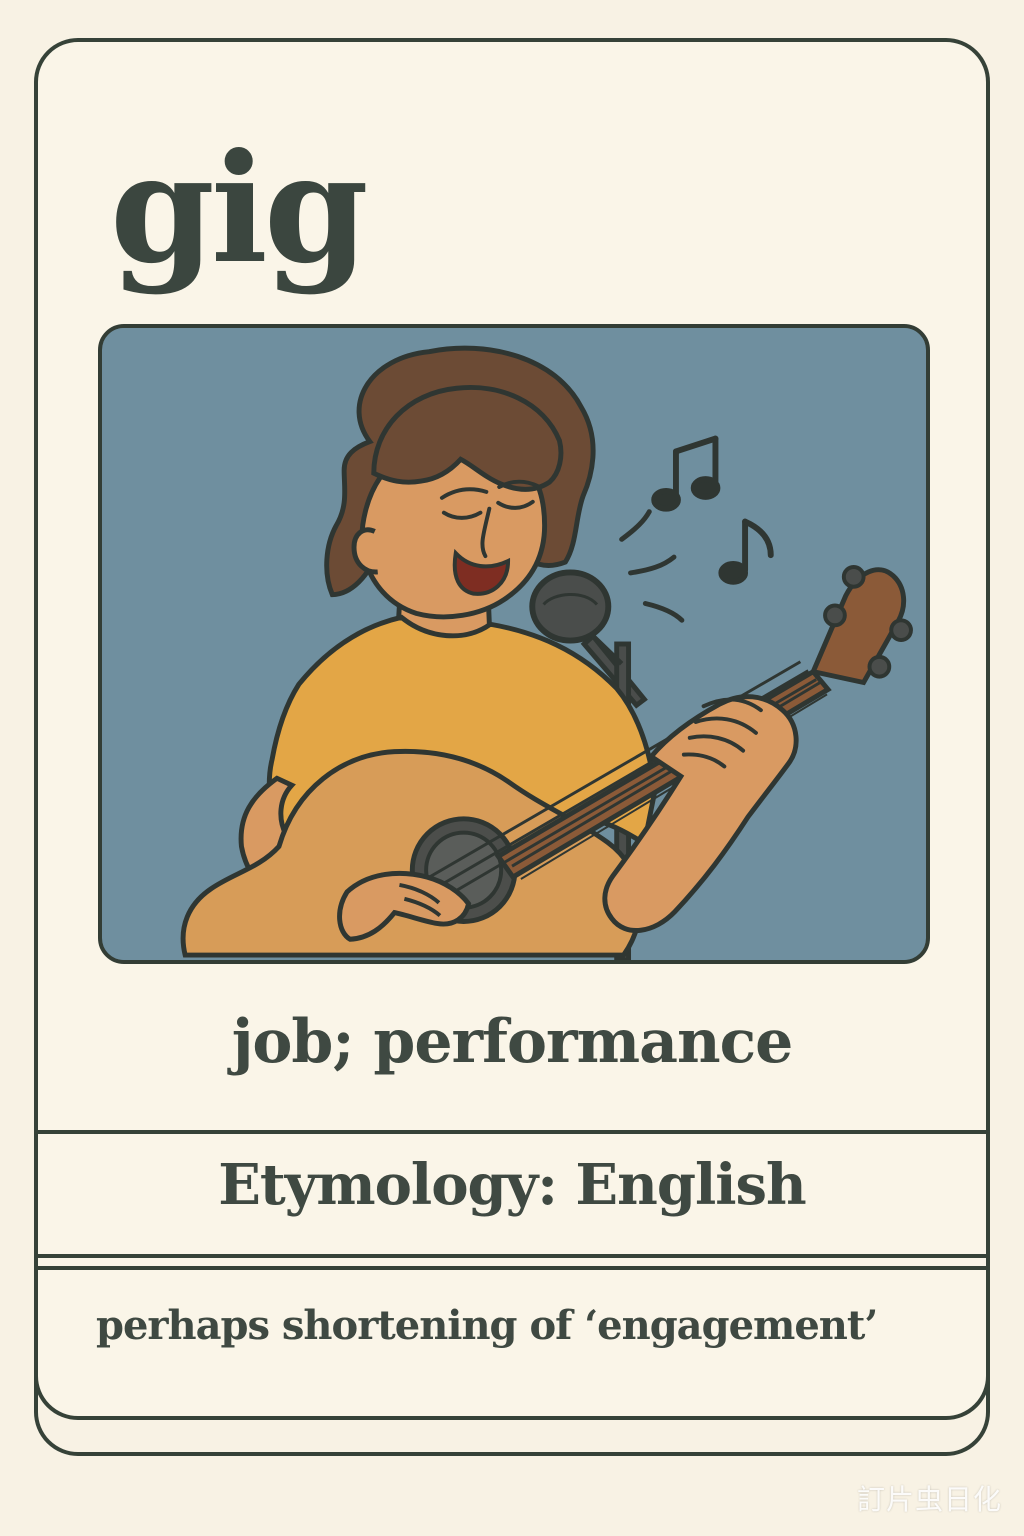  What do you see at coordinates (512, 1132) in the screenshot?
I see `etymology-divider-top` at bounding box center [512, 1132].